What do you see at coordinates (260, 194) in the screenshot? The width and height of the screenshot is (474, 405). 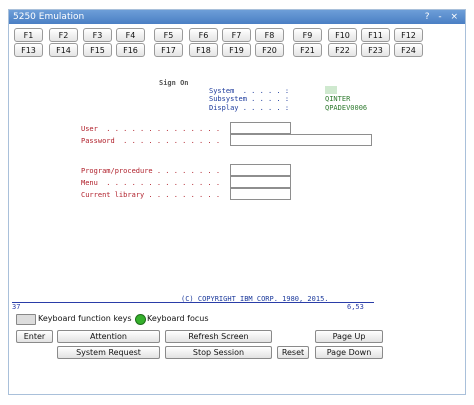 I see `library-input` at bounding box center [260, 194].